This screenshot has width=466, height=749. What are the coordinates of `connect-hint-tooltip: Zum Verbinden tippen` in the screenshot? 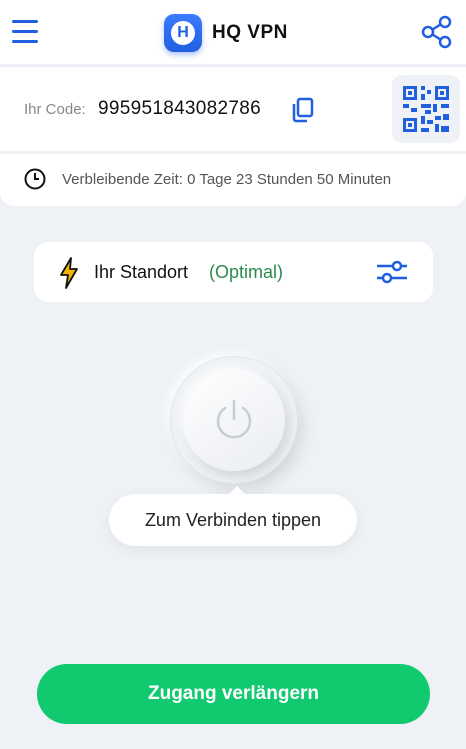 It's located at (233, 520).